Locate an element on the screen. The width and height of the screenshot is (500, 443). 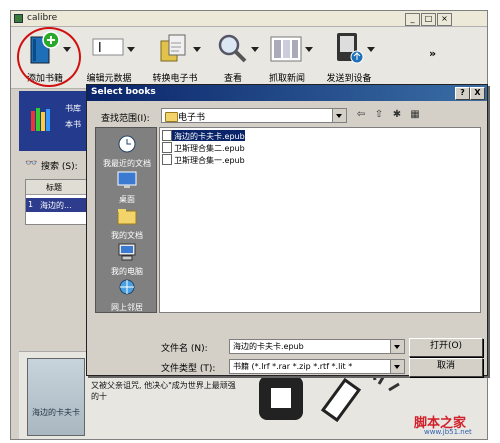
place-network: 网上邻居 is located at coordinates (127, 297).